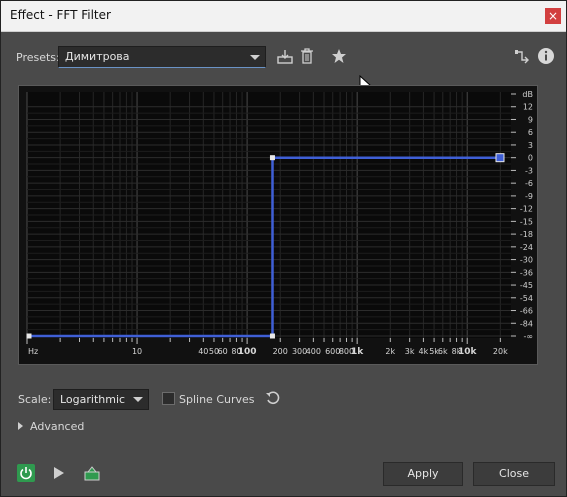 The width and height of the screenshot is (567, 497). I want to click on delete-preset-icon, so click(307, 56).